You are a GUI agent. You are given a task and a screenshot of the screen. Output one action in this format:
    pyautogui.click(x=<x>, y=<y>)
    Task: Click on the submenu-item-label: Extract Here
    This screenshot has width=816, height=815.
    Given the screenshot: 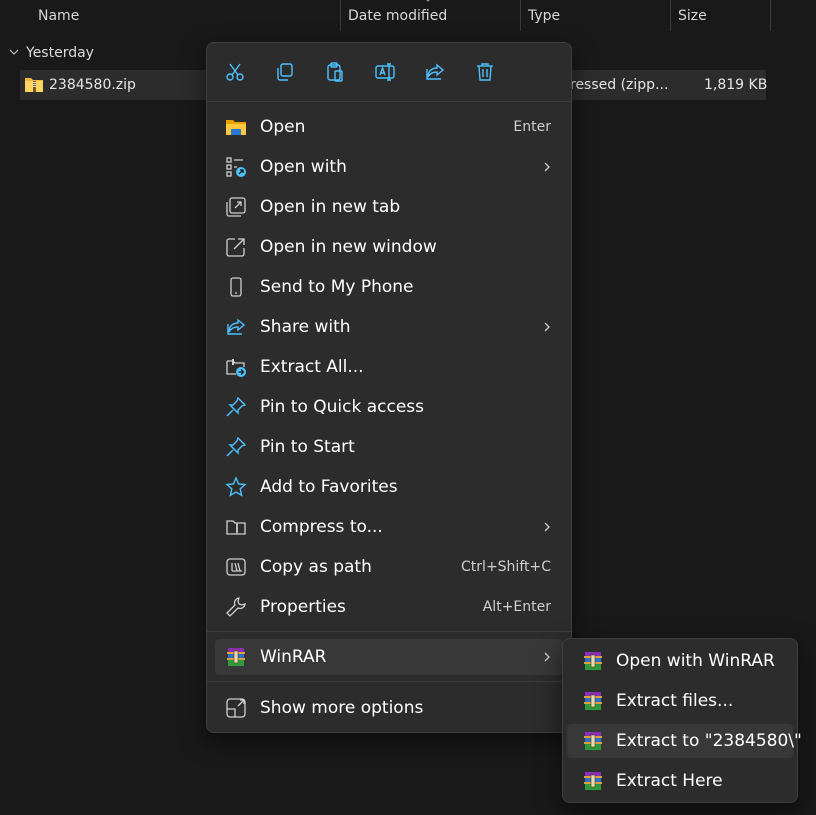 What is the action you would take?
    pyautogui.click(x=669, y=781)
    